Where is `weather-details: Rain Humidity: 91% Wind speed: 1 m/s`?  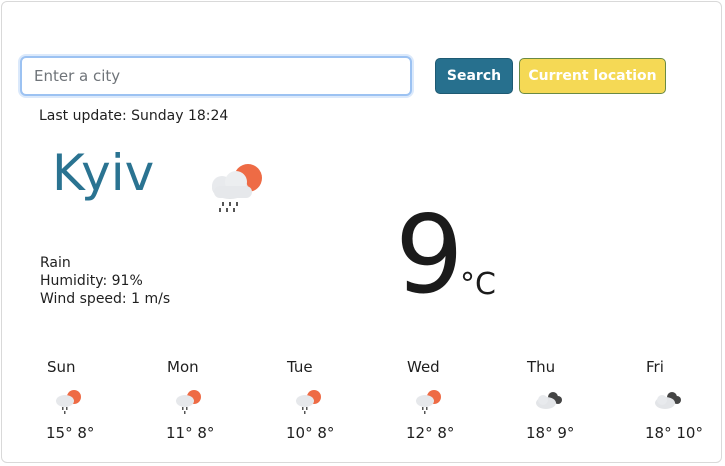 weather-details: Rain Humidity: 91% Wind speed: 1 m/s is located at coordinates (105, 281).